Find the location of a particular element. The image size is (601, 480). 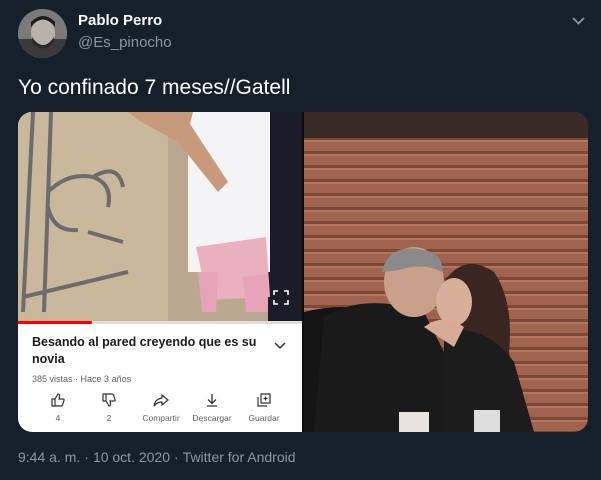

tweet-date: 10 oct. 2020 is located at coordinates (131, 457).